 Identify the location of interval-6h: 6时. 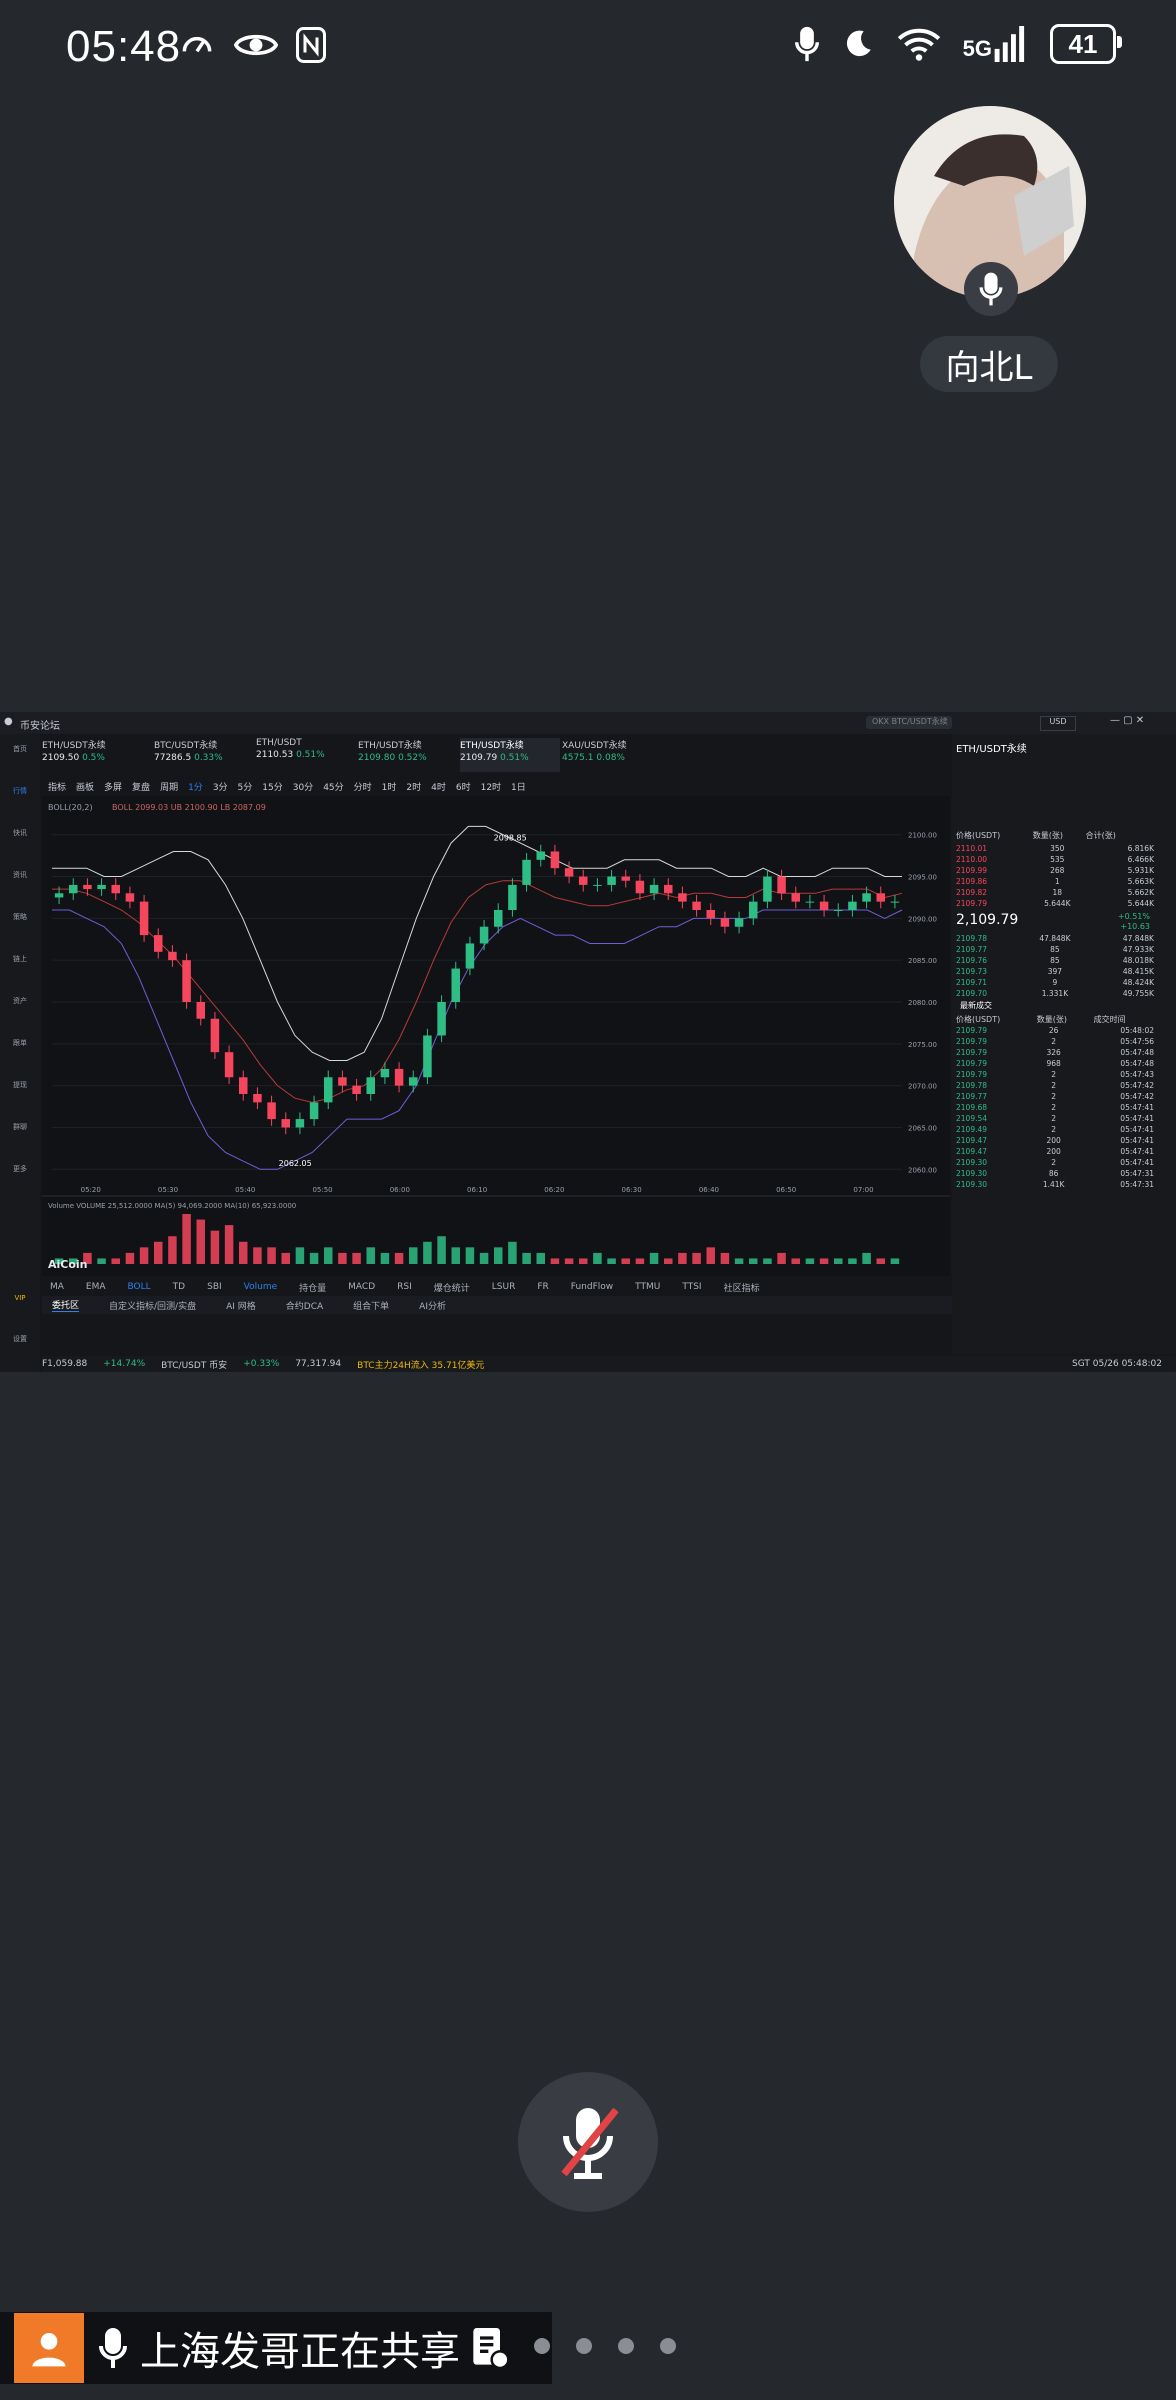
(463, 786).